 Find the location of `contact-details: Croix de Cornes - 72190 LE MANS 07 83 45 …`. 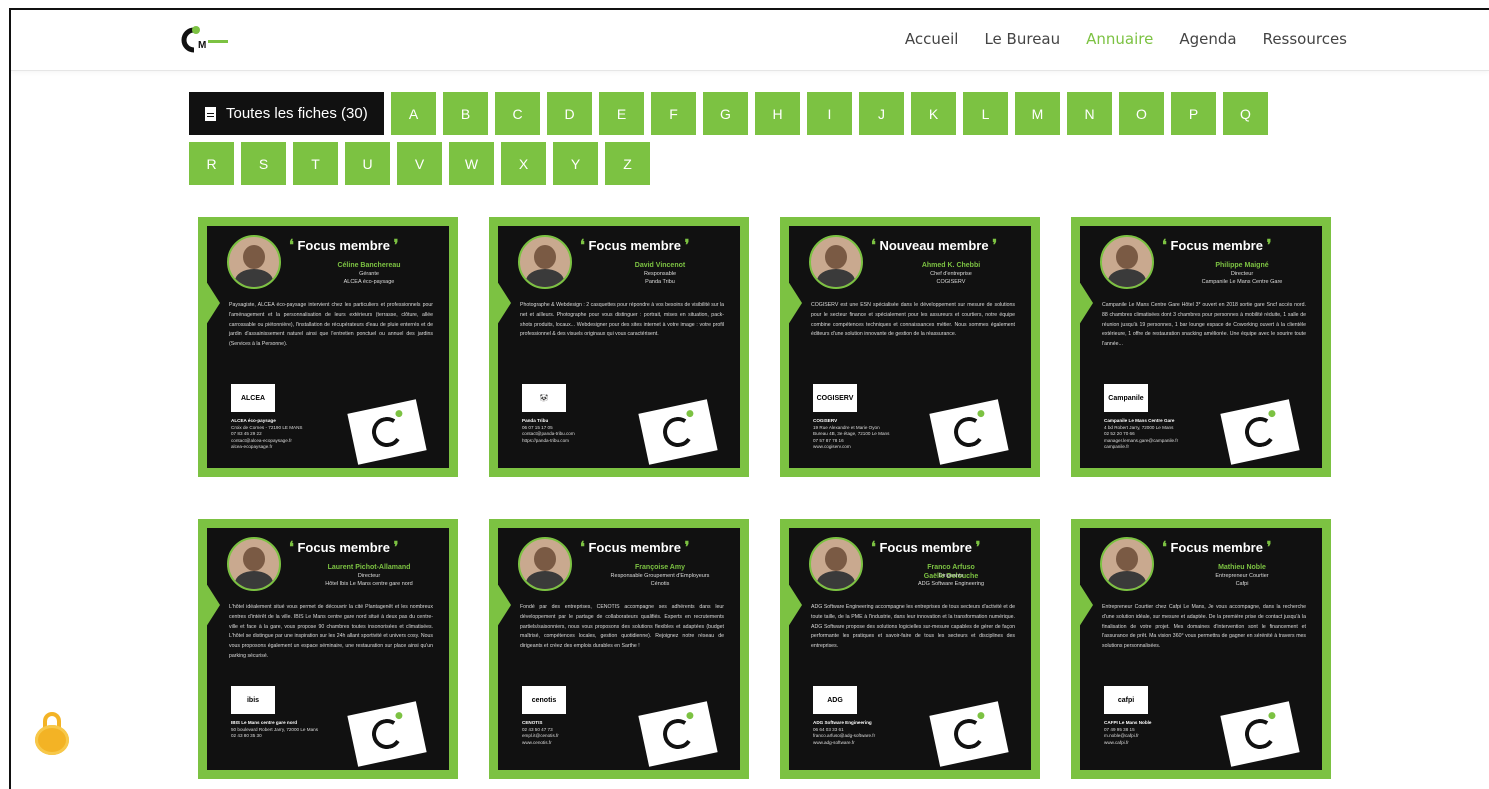

contact-details: Croix de Cornes - 72190 LE MANS 07 83 45 … is located at coordinates (267, 437).